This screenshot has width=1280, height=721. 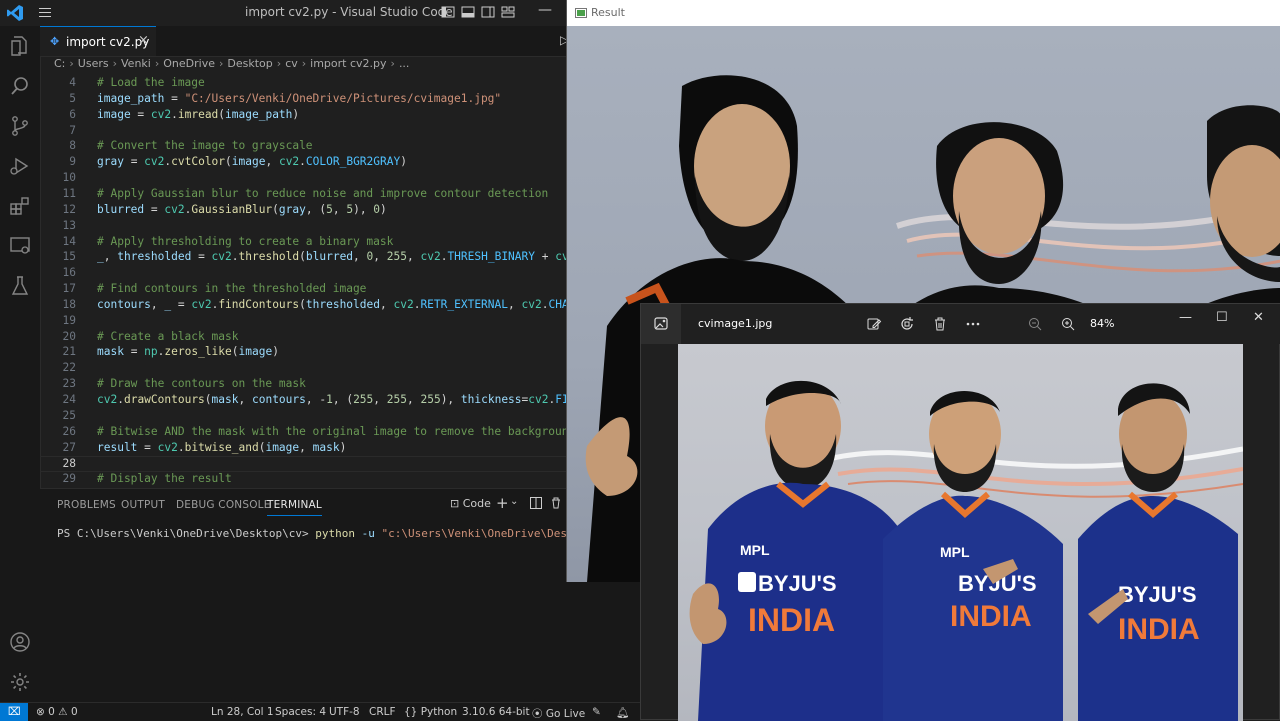 I want to click on tab-debug-console: DEBUG CONSOLE, so click(x=223, y=505).